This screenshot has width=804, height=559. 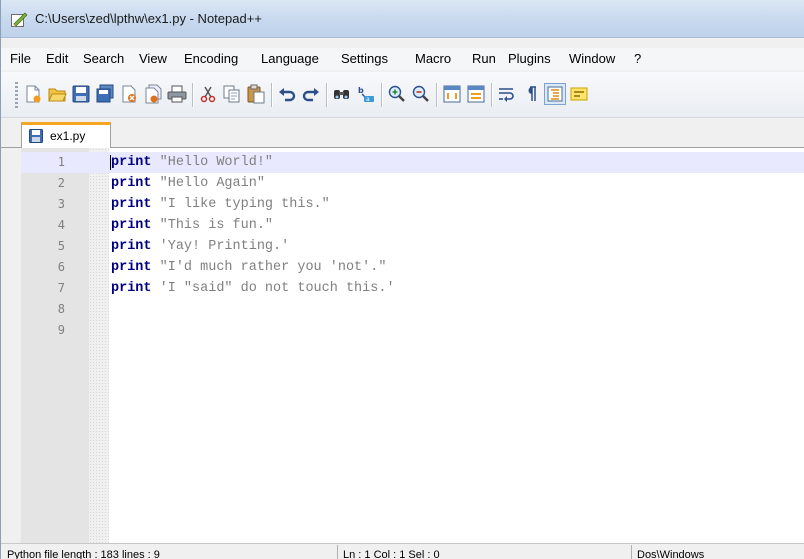 I want to click on copy-icon, so click(x=232, y=94).